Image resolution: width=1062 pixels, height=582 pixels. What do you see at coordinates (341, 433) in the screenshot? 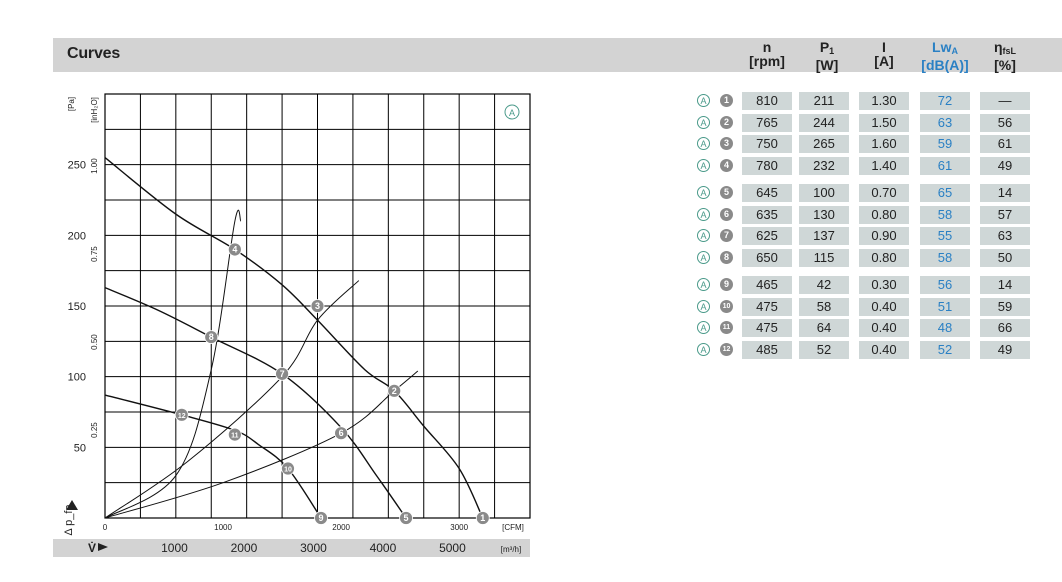
I see `operating-point-label: 6` at bounding box center [341, 433].